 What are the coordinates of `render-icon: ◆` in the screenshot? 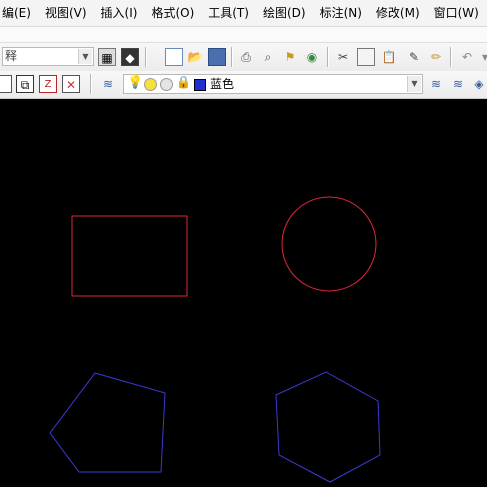 It's located at (130, 57).